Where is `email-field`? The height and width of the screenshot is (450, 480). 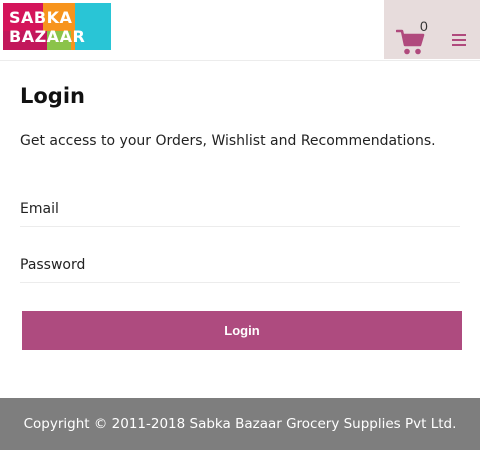 email-field is located at coordinates (240, 209).